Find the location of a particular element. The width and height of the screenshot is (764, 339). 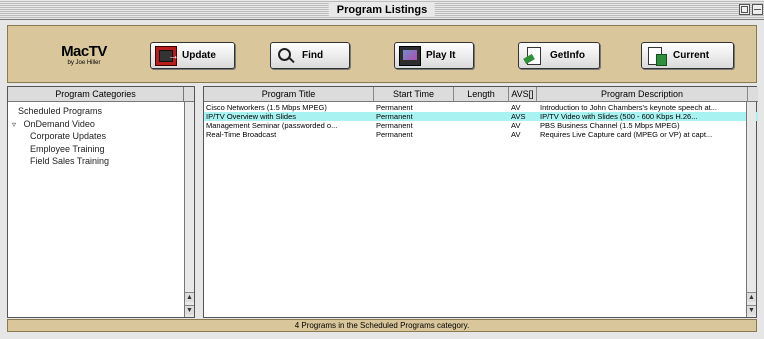

getinfo-button-label: GetInfo is located at coordinates (567, 55).